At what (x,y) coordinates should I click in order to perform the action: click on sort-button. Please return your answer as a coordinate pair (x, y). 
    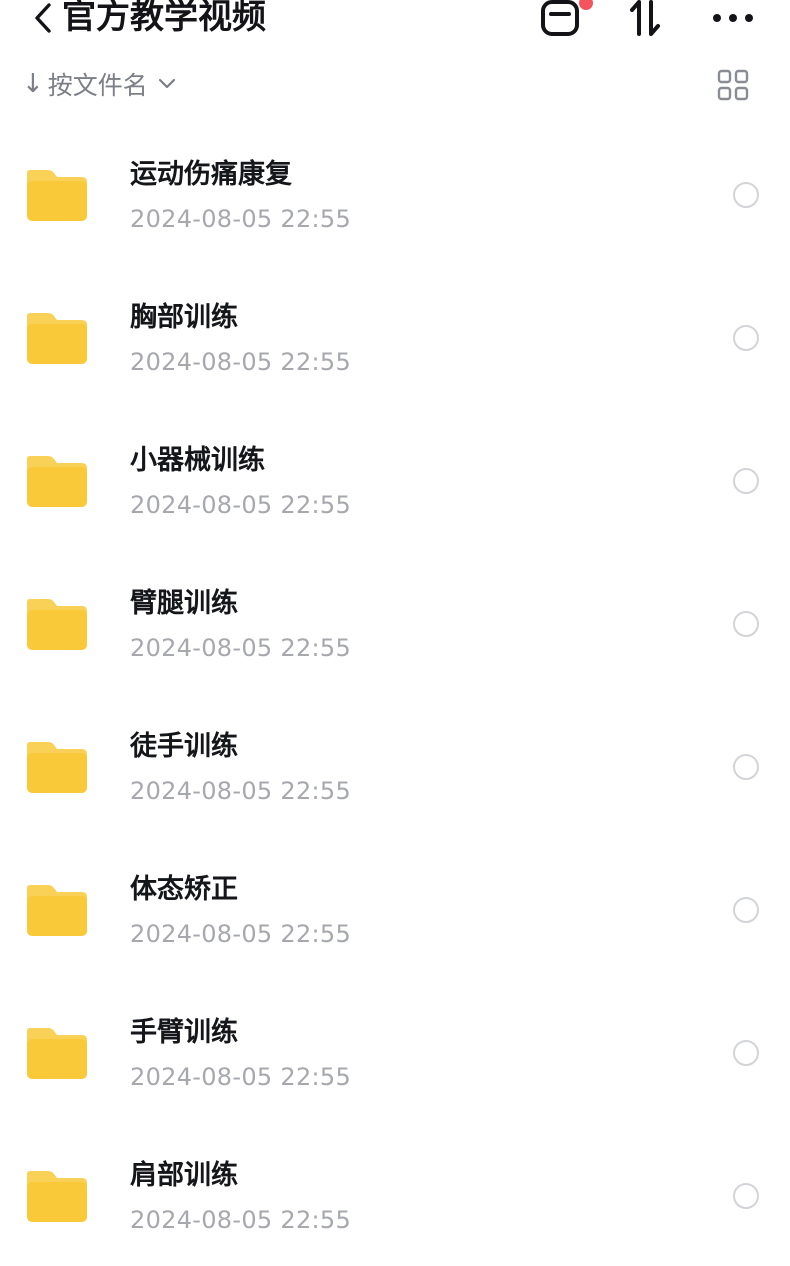
    Looking at the image, I should click on (645, 20).